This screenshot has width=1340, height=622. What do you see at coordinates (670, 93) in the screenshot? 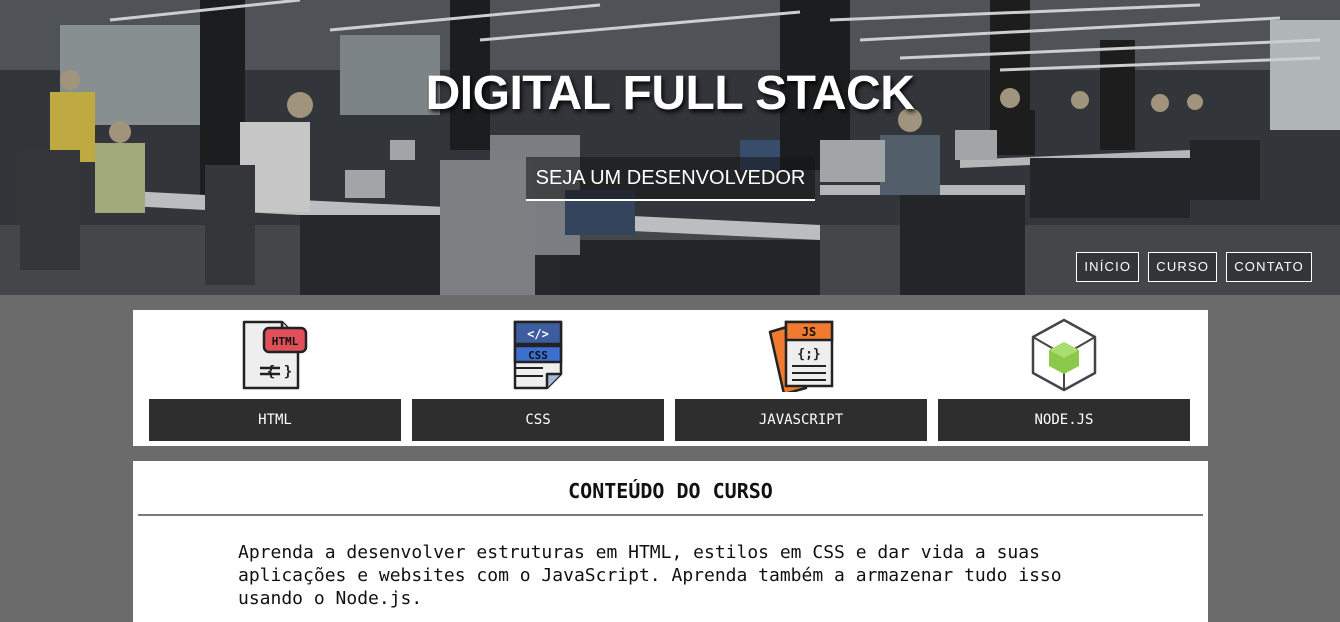
I see `site-title: DIGITAL FULL STACK` at bounding box center [670, 93].